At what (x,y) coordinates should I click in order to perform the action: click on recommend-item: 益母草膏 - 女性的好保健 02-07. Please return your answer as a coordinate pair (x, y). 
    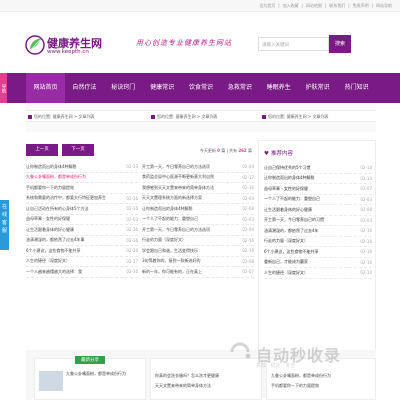
    Looking at the image, I should click on (318, 189).